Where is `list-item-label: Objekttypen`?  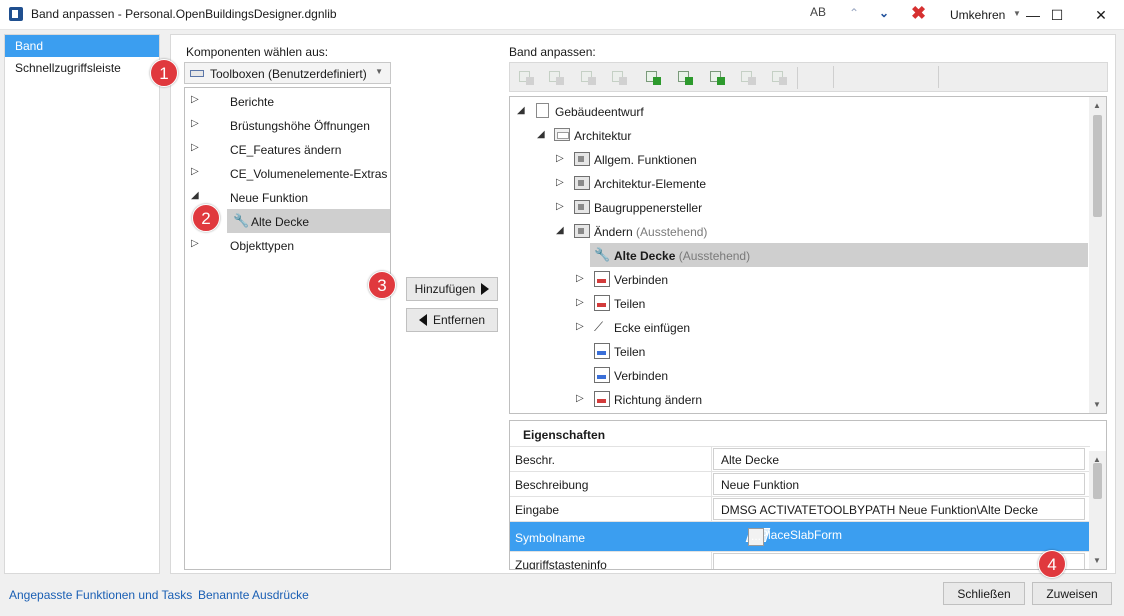
list-item-label: Objekttypen is located at coordinates (262, 246).